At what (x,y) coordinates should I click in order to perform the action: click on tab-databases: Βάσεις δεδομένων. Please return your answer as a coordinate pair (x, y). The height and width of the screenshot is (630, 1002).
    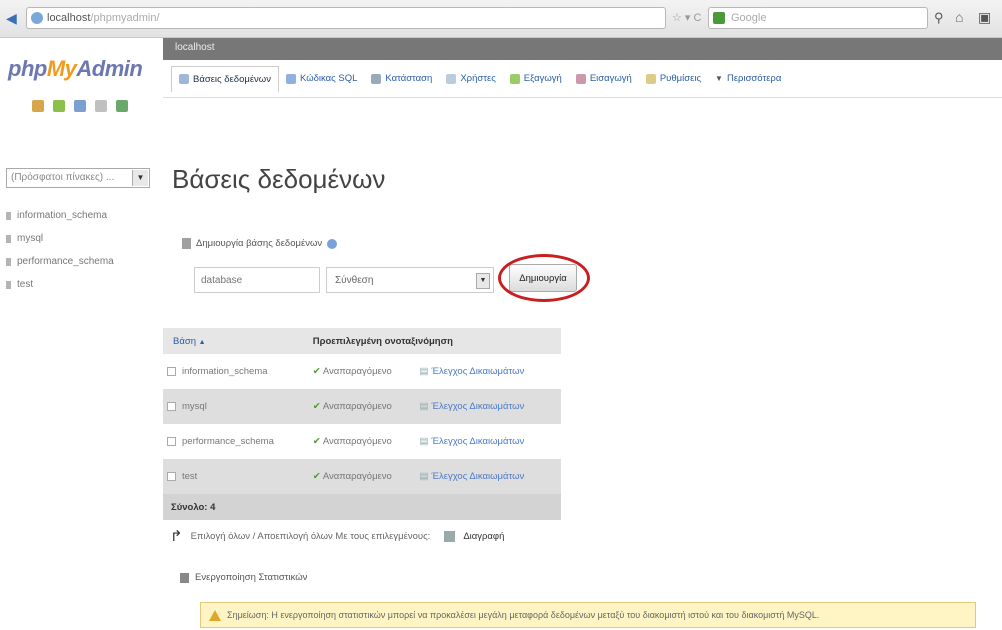
    Looking at the image, I should click on (225, 78).